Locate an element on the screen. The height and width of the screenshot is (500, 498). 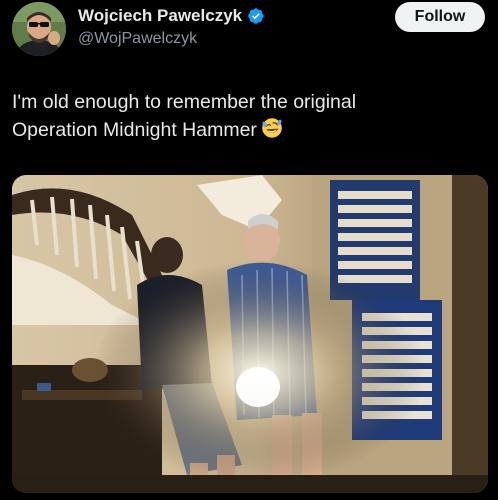
author-display-name: Wojciech Pawelczyk is located at coordinates (160, 16).